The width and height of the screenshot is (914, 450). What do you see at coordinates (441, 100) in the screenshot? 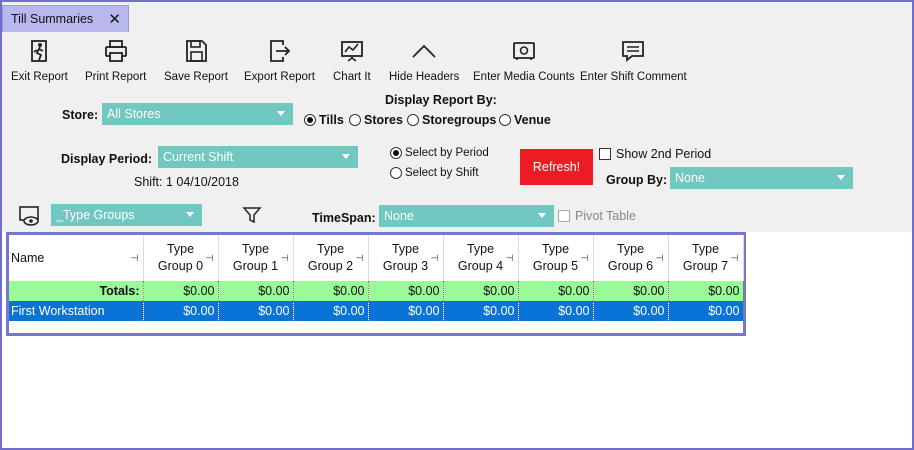
I see `display-report-by-label: Display Report By:` at bounding box center [441, 100].